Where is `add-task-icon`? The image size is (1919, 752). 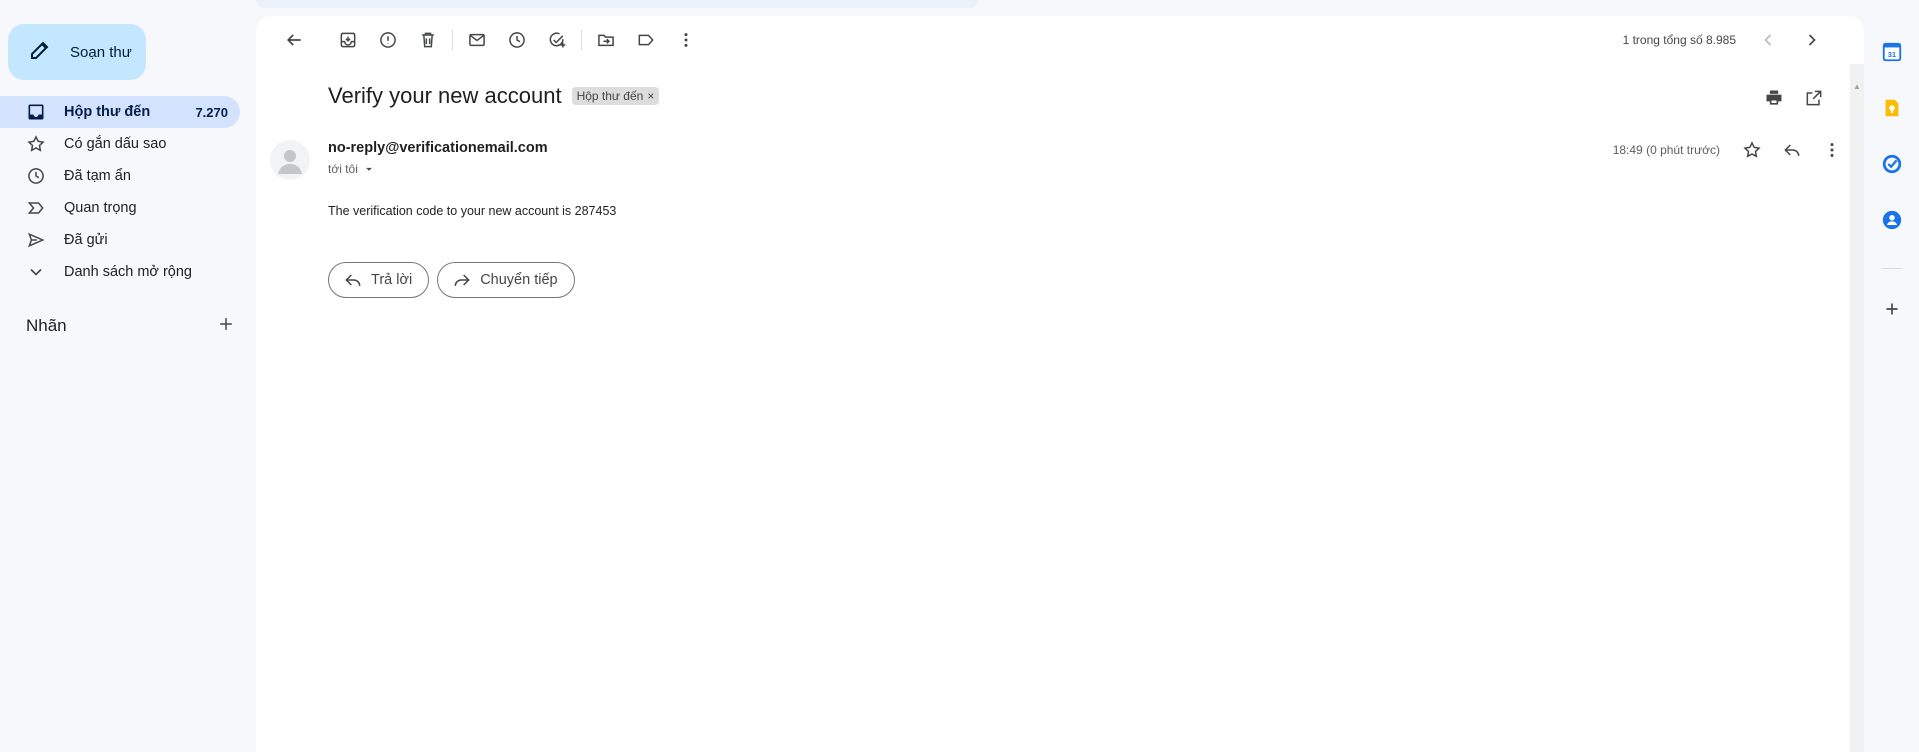
add-task-icon is located at coordinates (557, 40).